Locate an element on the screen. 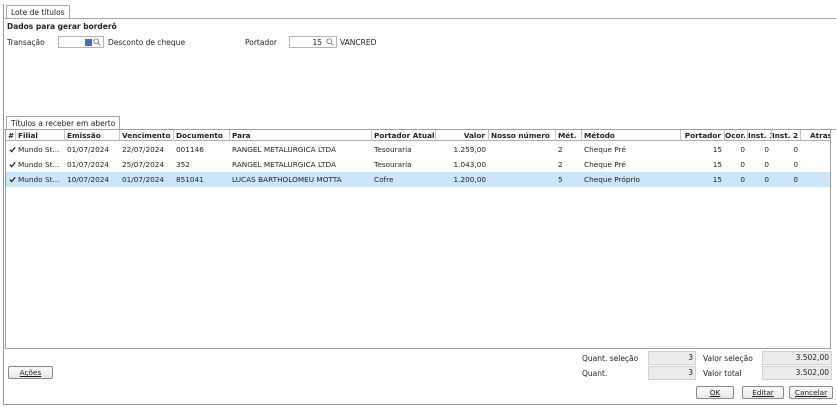 Image resolution: width=837 pixels, height=415 pixels. valor-selecao-field: 3.502,00 is located at coordinates (797, 358).